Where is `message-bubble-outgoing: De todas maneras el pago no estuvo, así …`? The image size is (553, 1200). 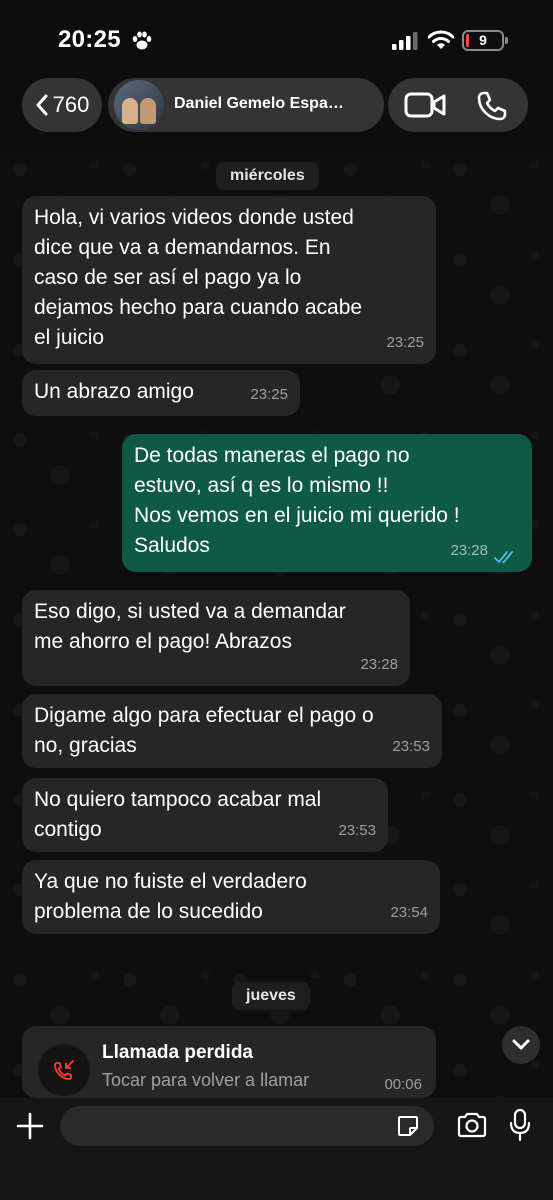
message-bubble-outgoing: De todas maneras el pago no estuvo, así … is located at coordinates (327, 503).